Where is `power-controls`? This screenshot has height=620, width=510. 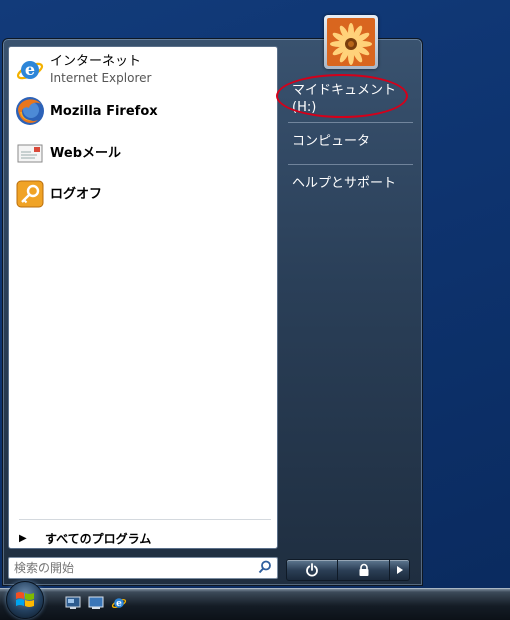
power-controls is located at coordinates (348, 570).